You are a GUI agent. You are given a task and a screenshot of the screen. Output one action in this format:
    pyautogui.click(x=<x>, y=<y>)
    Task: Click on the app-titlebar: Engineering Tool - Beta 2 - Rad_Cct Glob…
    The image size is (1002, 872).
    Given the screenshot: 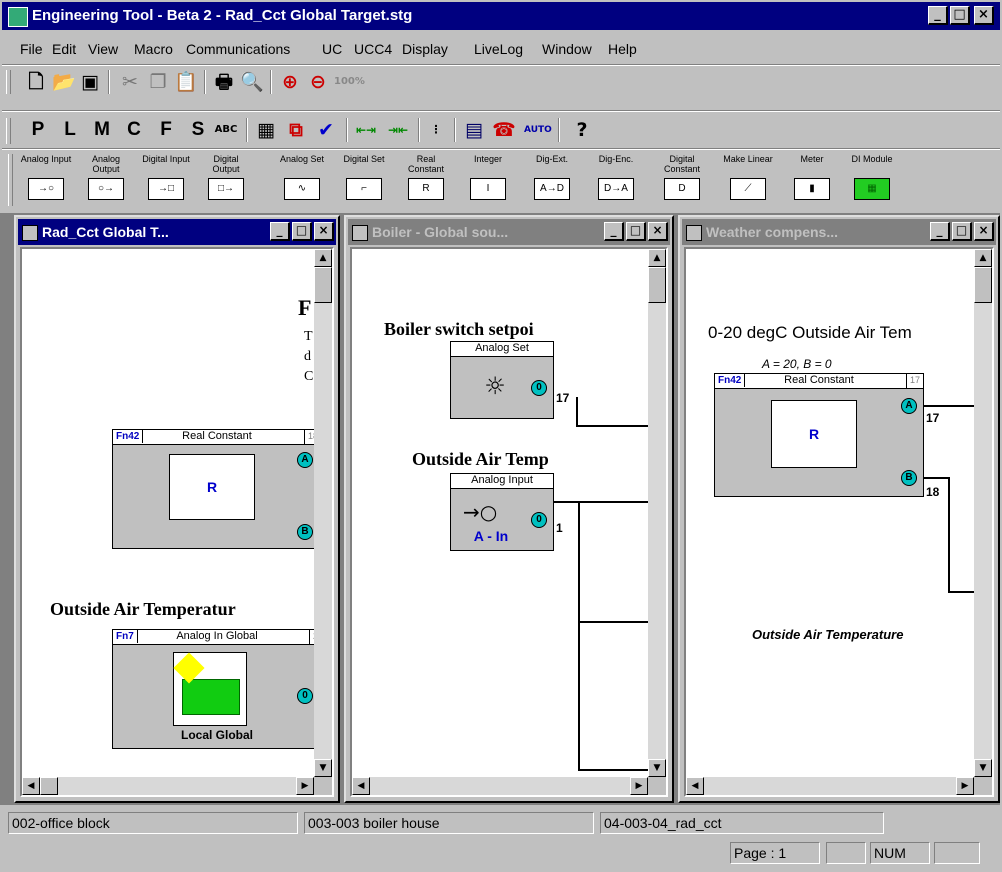 What is the action you would take?
    pyautogui.click(x=501, y=16)
    